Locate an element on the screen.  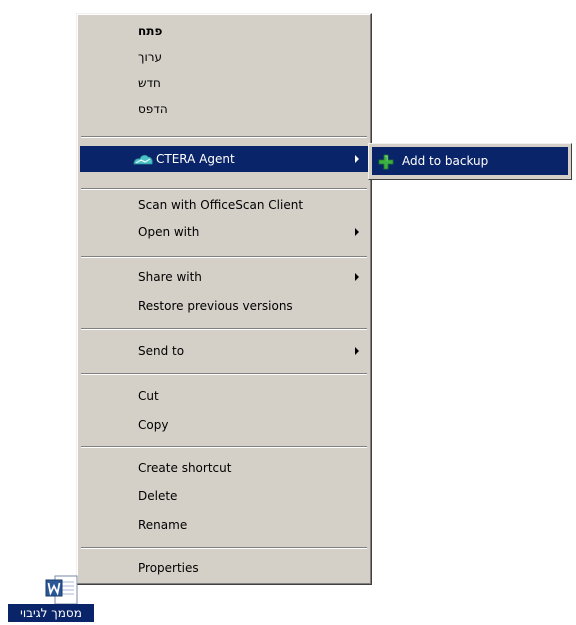
menu-item-ctera-agent: CTERA Agent is located at coordinates (224, 159).